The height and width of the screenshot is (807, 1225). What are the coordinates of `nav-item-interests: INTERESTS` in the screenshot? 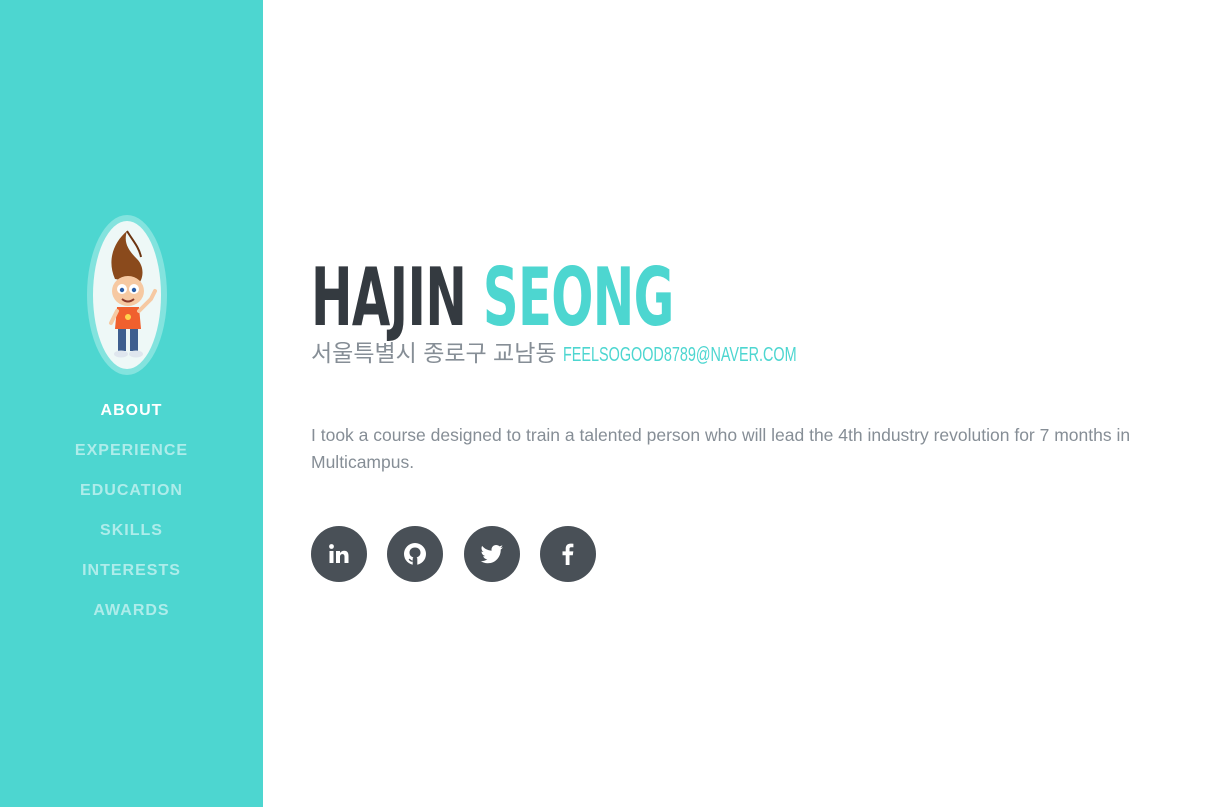 It's located at (131, 580).